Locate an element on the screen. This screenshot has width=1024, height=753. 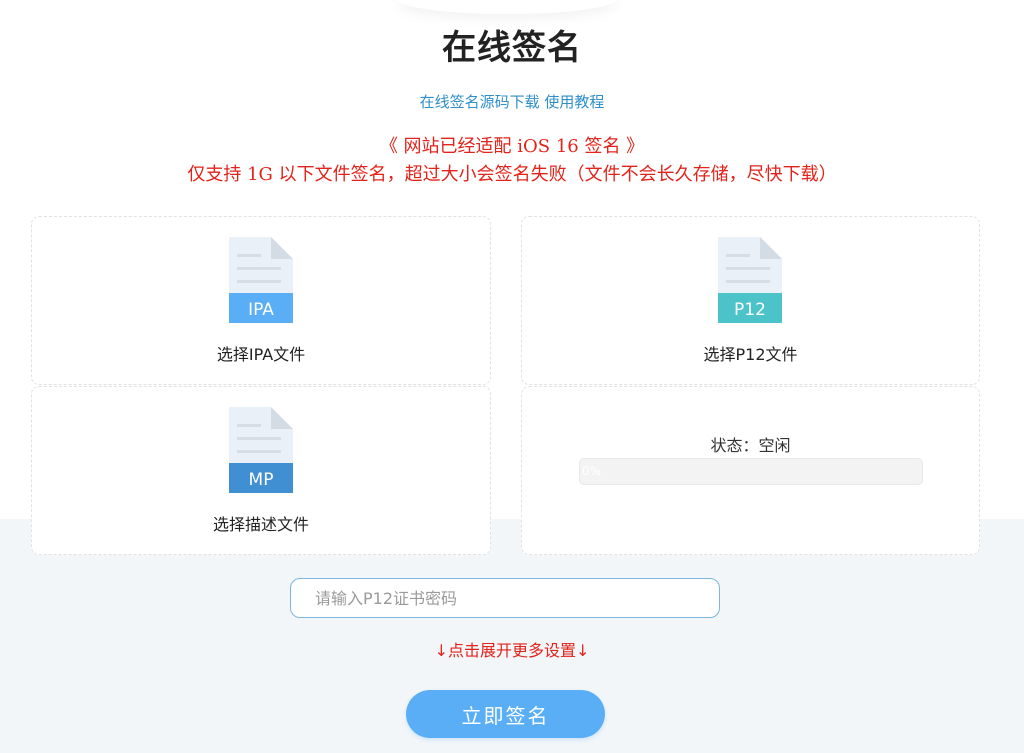
header-links: 在线签名源码下载 使用教程 is located at coordinates (512, 101).